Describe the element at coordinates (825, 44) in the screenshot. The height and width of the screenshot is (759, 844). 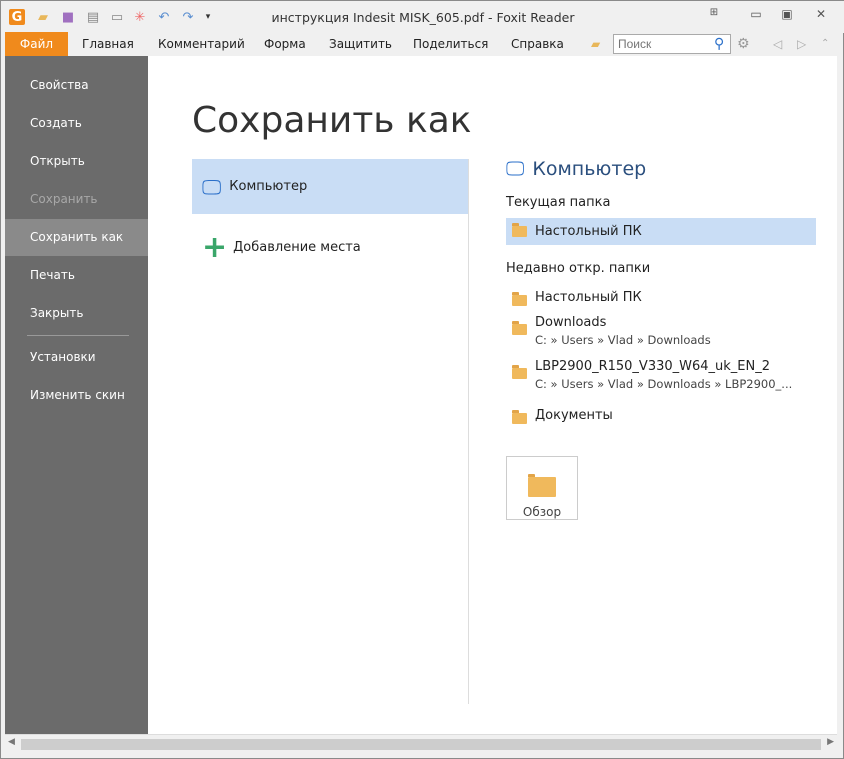
I see `collapse-ribbon-icon: ⌃` at that location.